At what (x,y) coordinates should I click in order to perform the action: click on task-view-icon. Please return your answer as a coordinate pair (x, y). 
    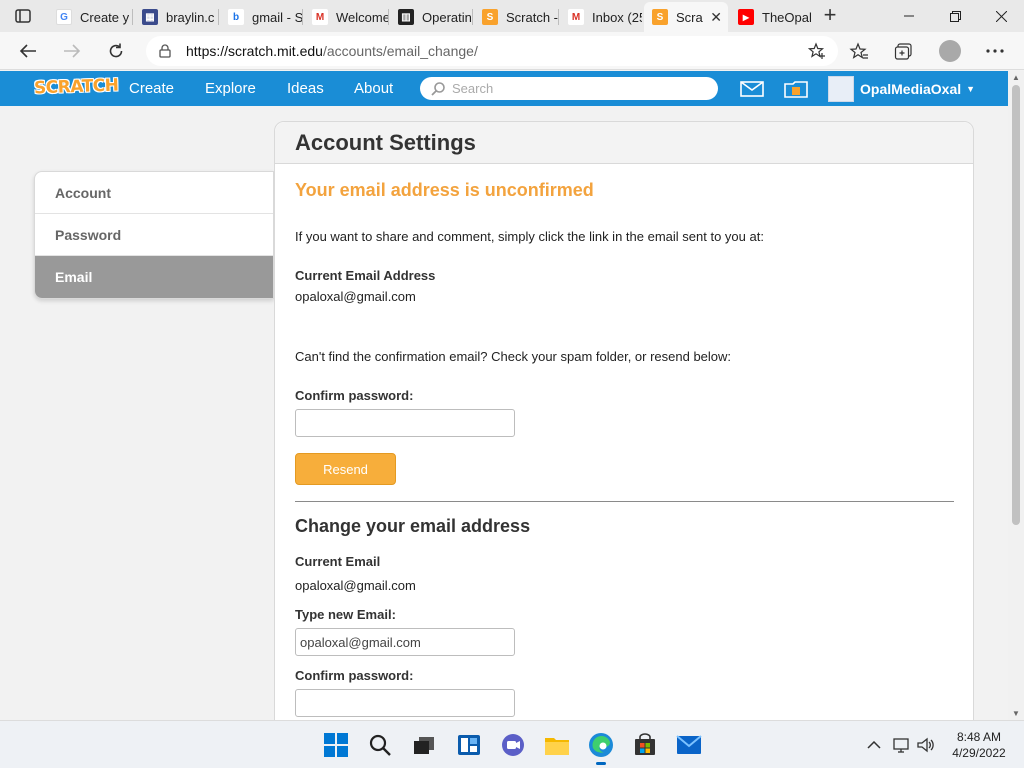
    Looking at the image, I should click on (424, 745).